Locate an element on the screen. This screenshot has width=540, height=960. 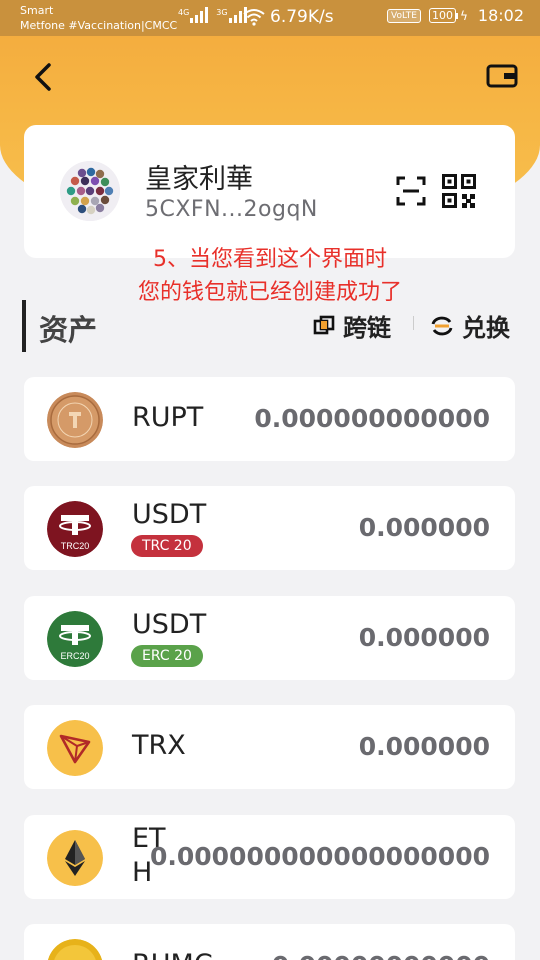
action-divider is located at coordinates (413, 323).